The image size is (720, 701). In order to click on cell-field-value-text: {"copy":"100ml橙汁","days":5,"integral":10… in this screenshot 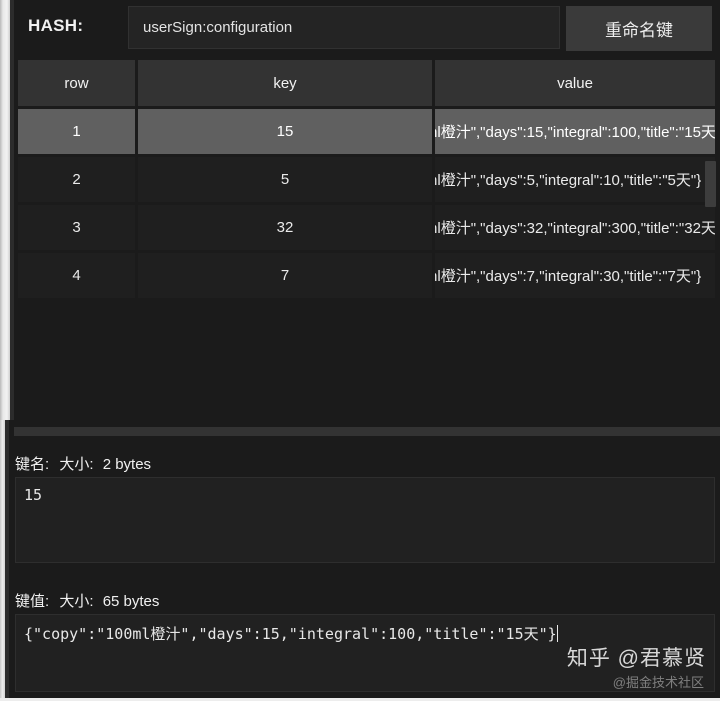, I will do `click(568, 180)`.